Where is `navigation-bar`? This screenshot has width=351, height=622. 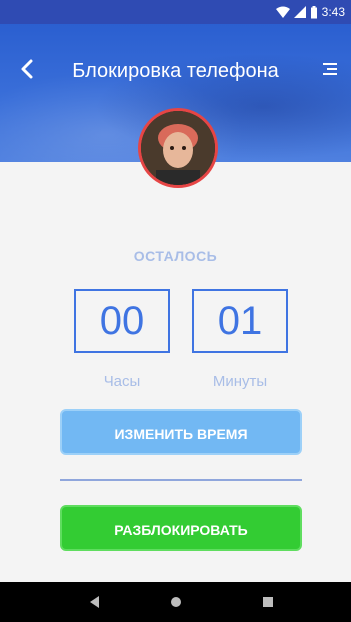 navigation-bar is located at coordinates (175, 602).